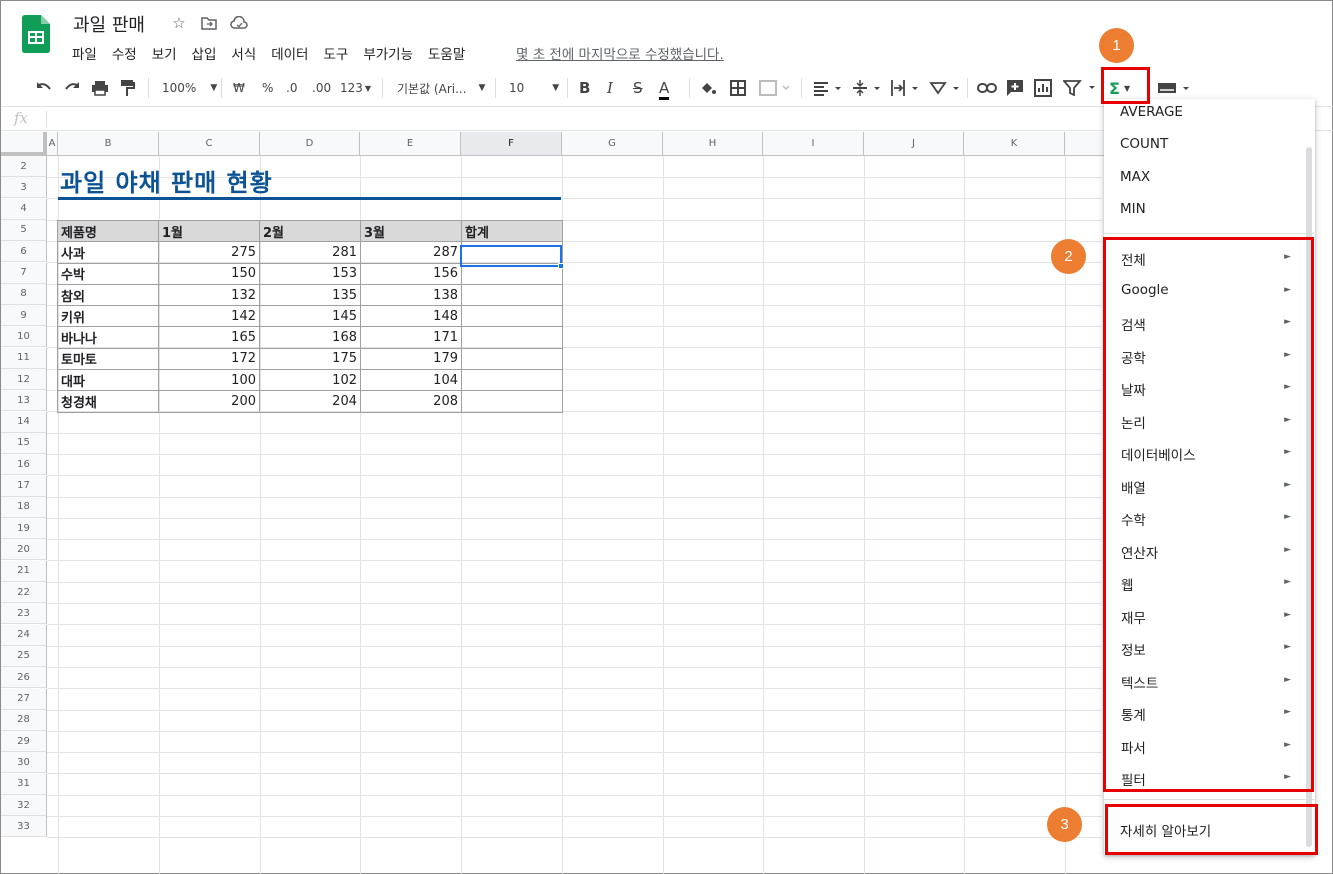  Describe the element at coordinates (36, 34) in the screenshot. I see `sheets-logo-icon` at that location.